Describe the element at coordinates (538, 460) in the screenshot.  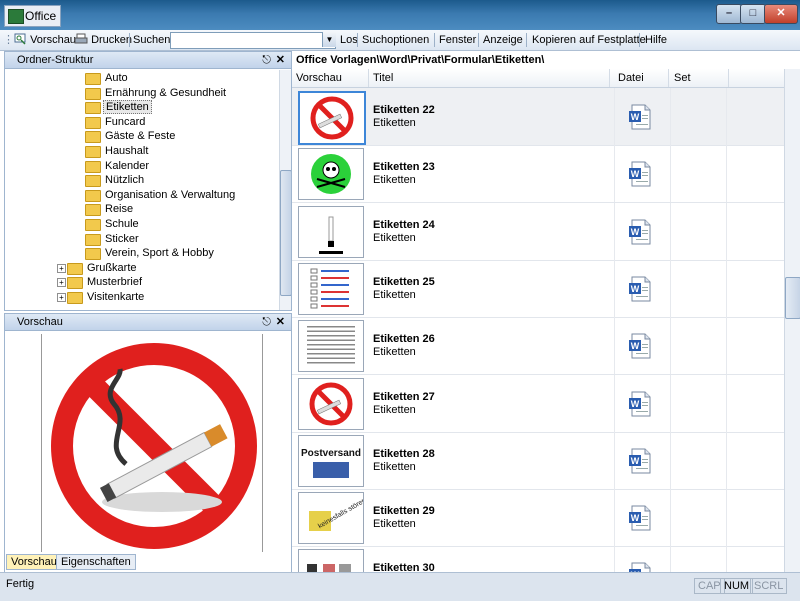
I see `table-row: Postversand Etiketten 28 Etiketten W` at that location.